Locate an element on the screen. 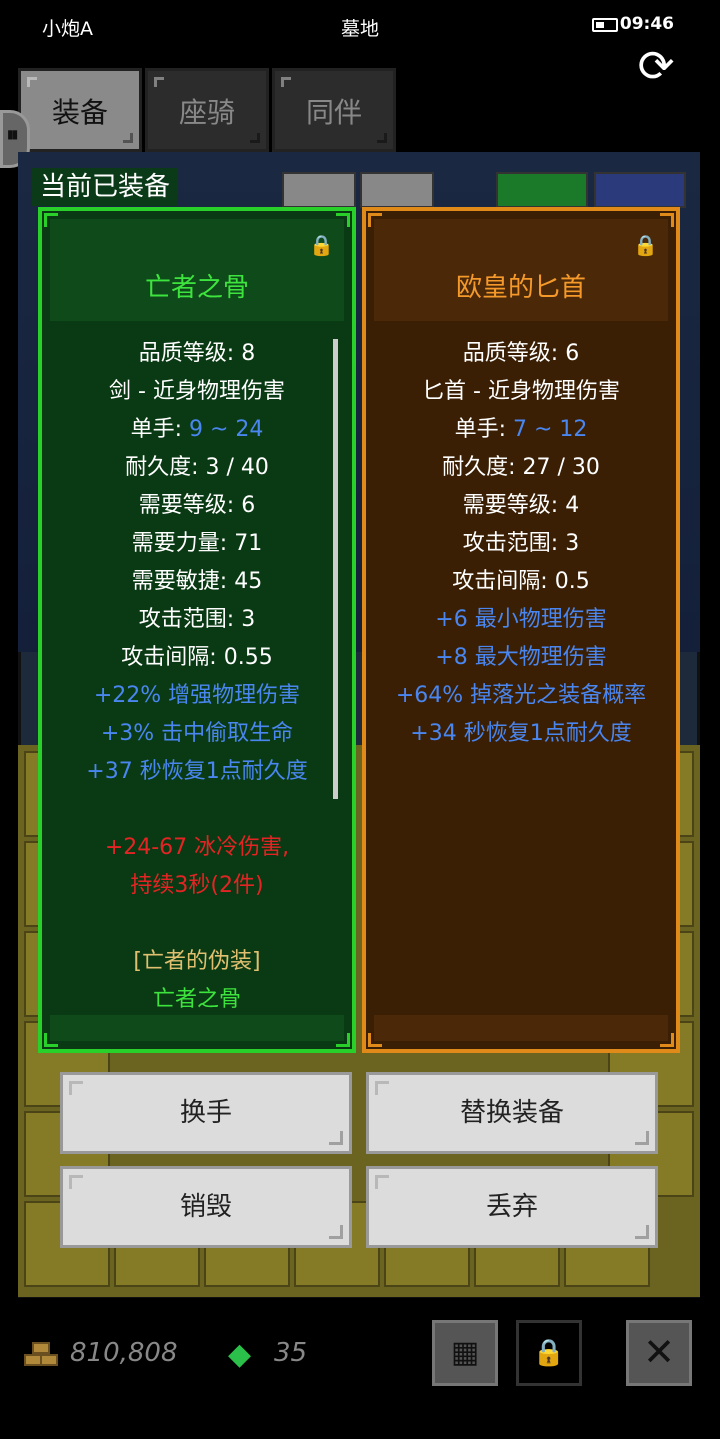  gold-coins-icon is located at coordinates (43, 1355).